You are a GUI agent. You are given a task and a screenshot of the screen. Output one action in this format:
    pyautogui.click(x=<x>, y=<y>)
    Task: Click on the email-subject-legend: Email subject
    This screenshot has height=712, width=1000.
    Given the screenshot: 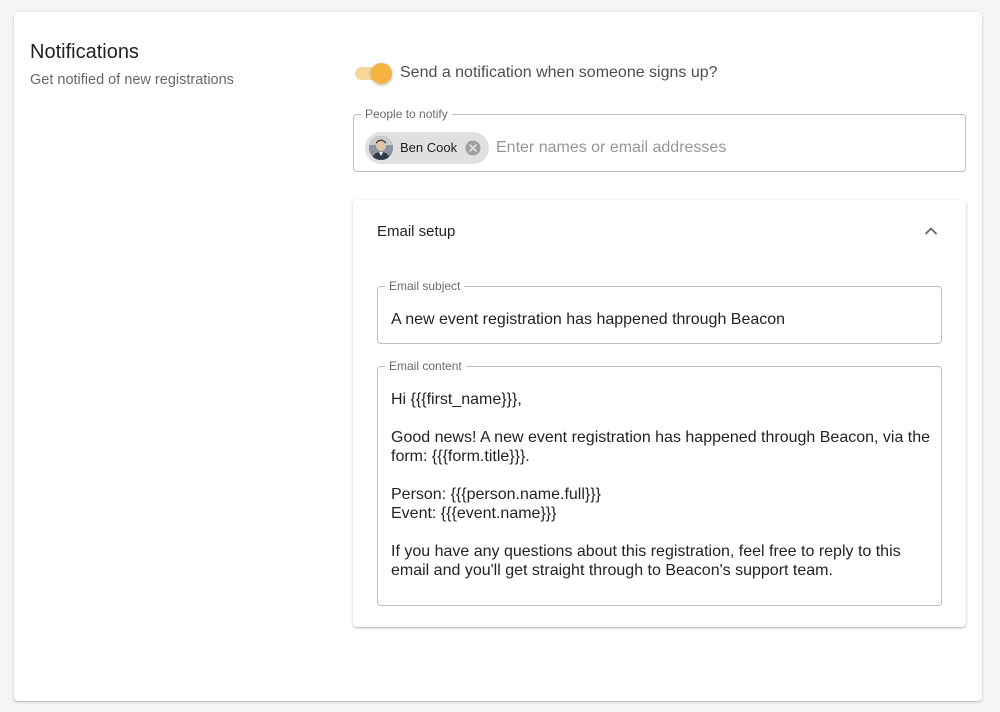 What is the action you would take?
    pyautogui.click(x=425, y=286)
    